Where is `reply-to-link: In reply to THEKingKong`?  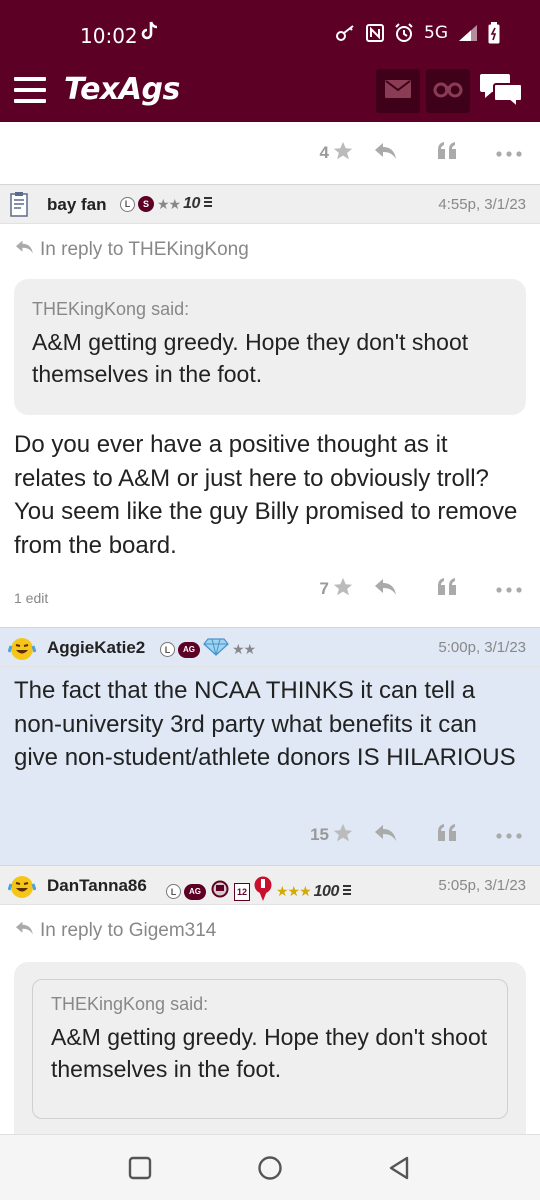 reply-to-link: In reply to THEKingKong is located at coordinates (131, 250).